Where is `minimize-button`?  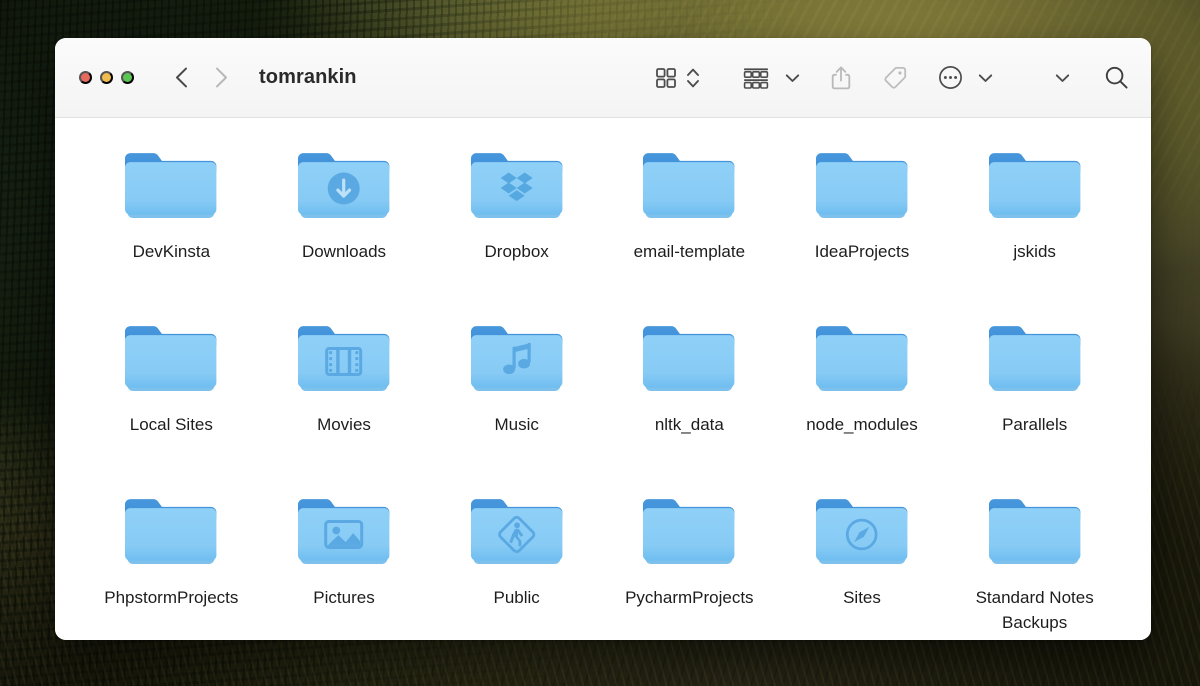 minimize-button is located at coordinates (106, 77).